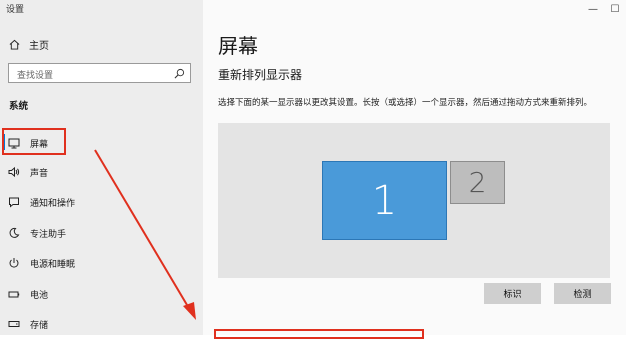 This screenshot has width=626, height=339. Describe the element at coordinates (593, 9) in the screenshot. I see `minimize-button: —` at that location.